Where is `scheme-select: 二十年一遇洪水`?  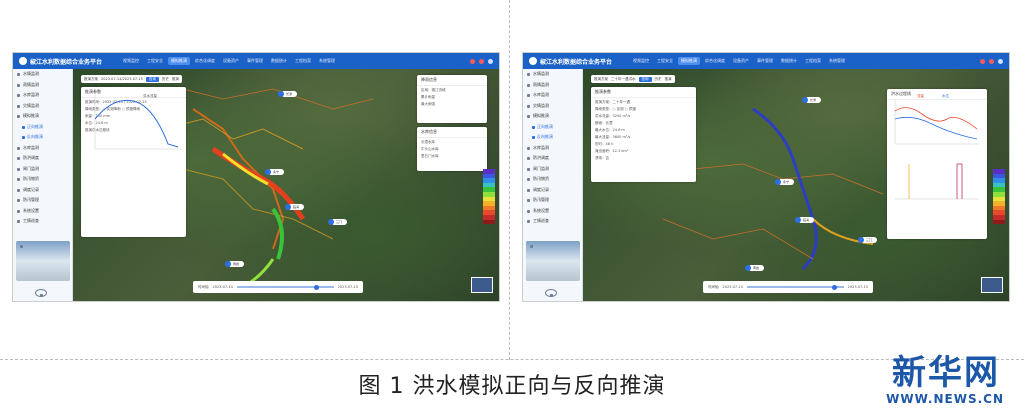
scheme-select: 二十年一遇洪水 is located at coordinates (623, 79).